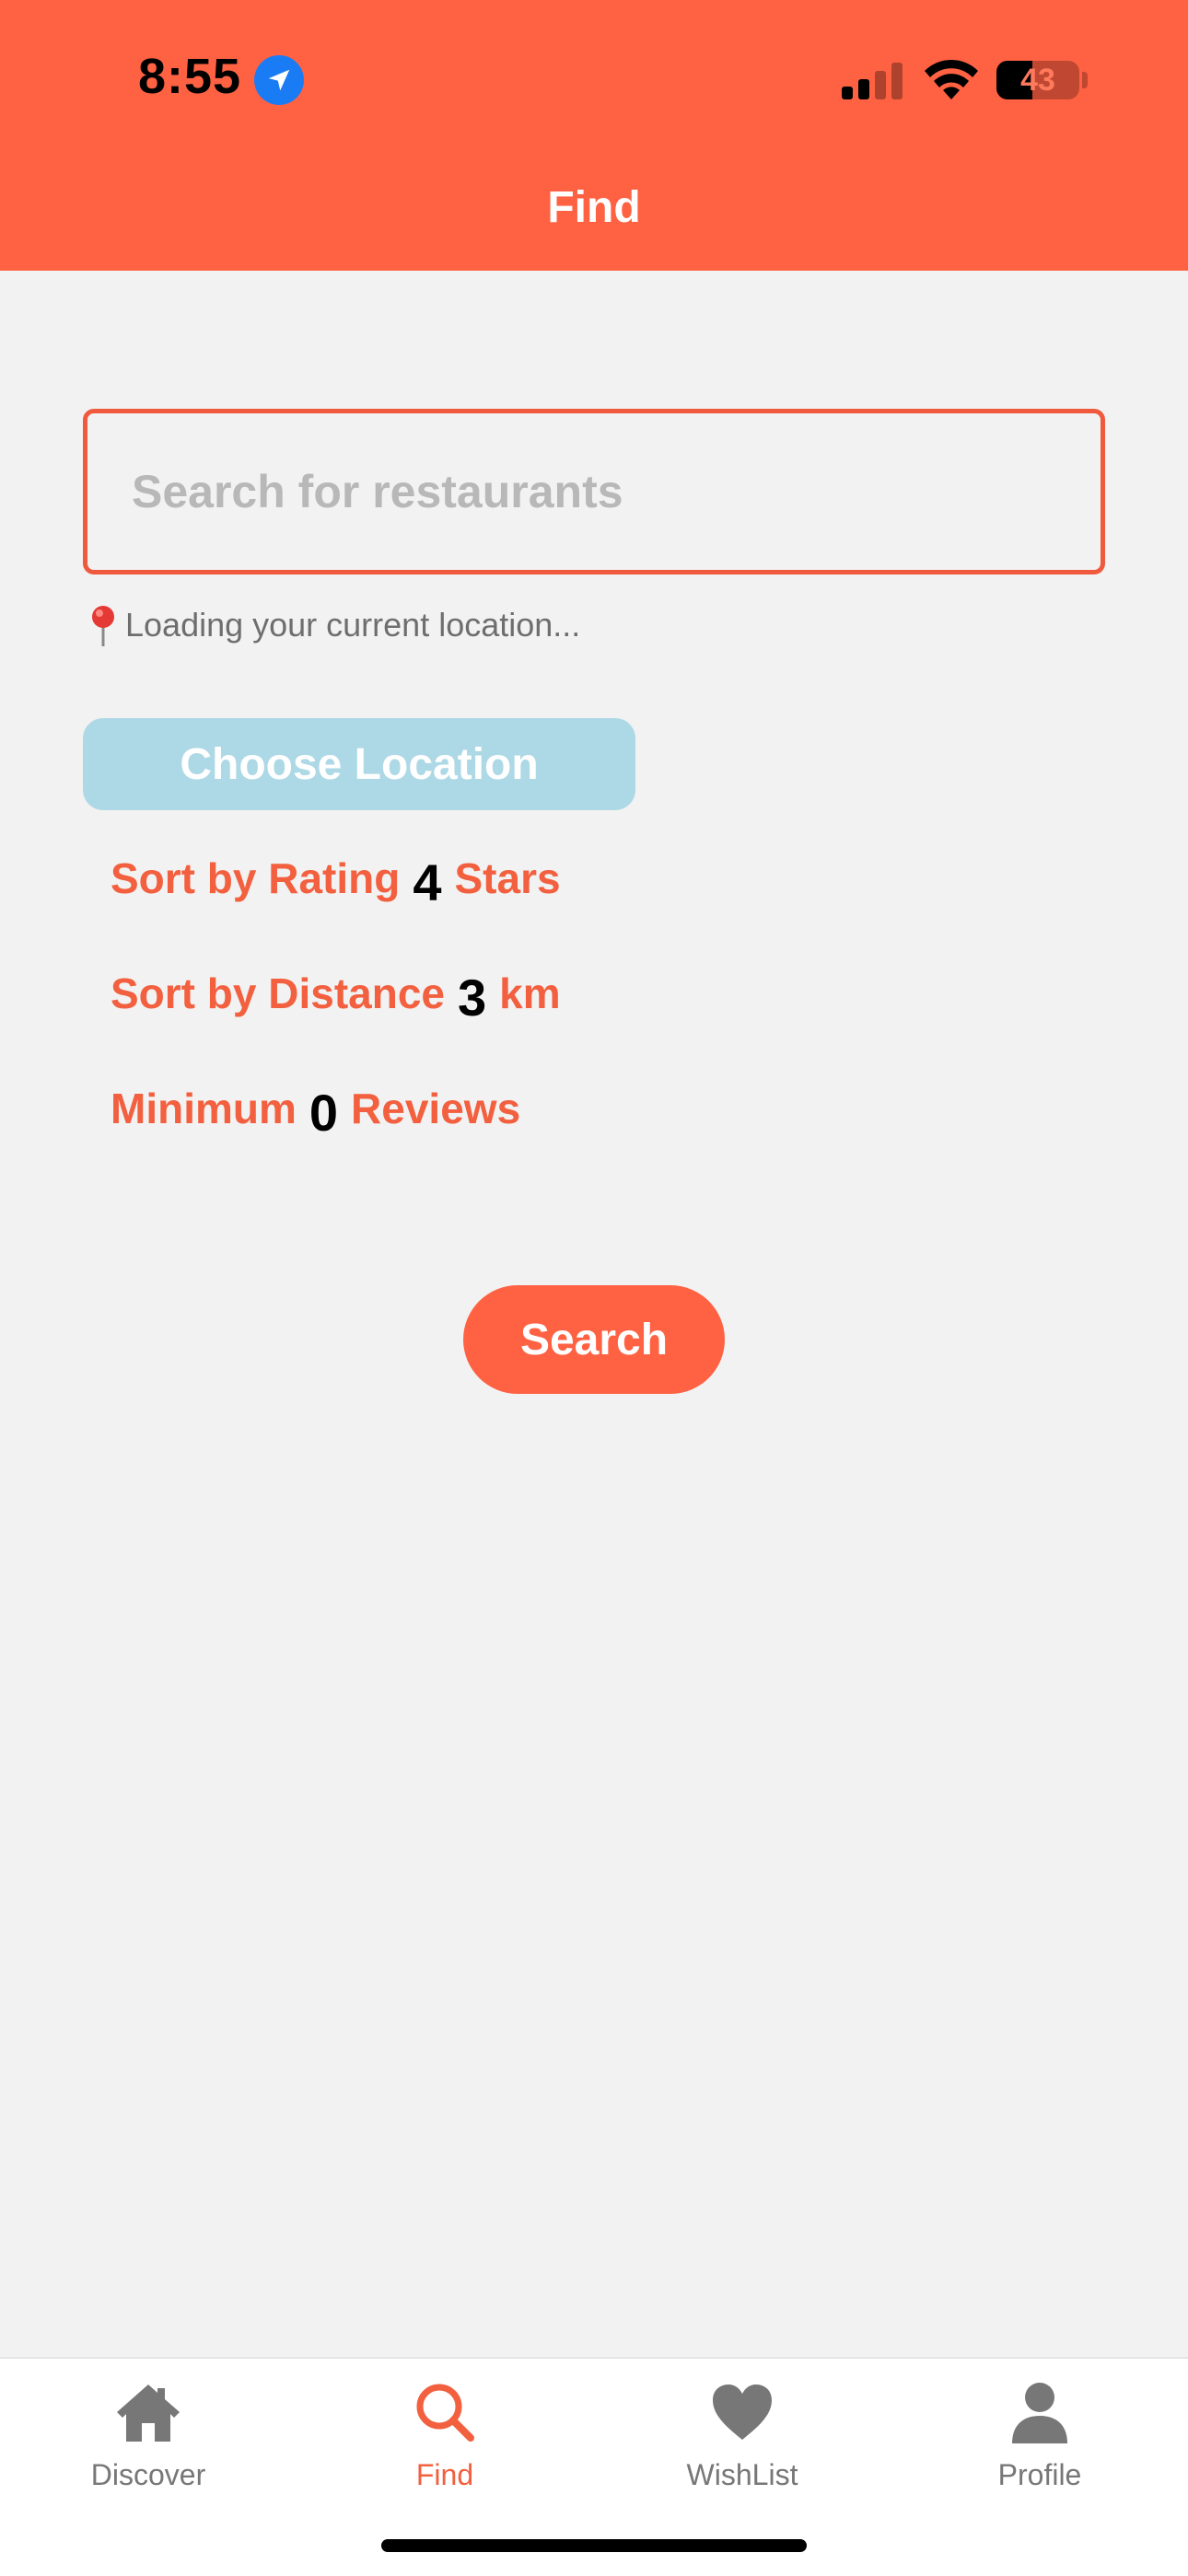 This screenshot has height=2576, width=1188. I want to click on cellular-signal-icon, so click(872, 81).